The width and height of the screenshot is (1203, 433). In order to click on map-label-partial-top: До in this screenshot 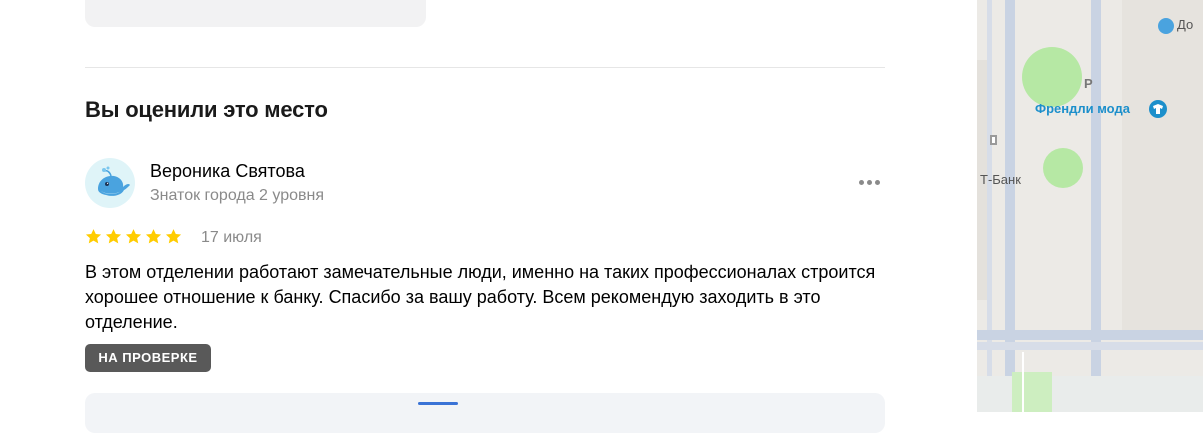, I will do `click(1185, 24)`.